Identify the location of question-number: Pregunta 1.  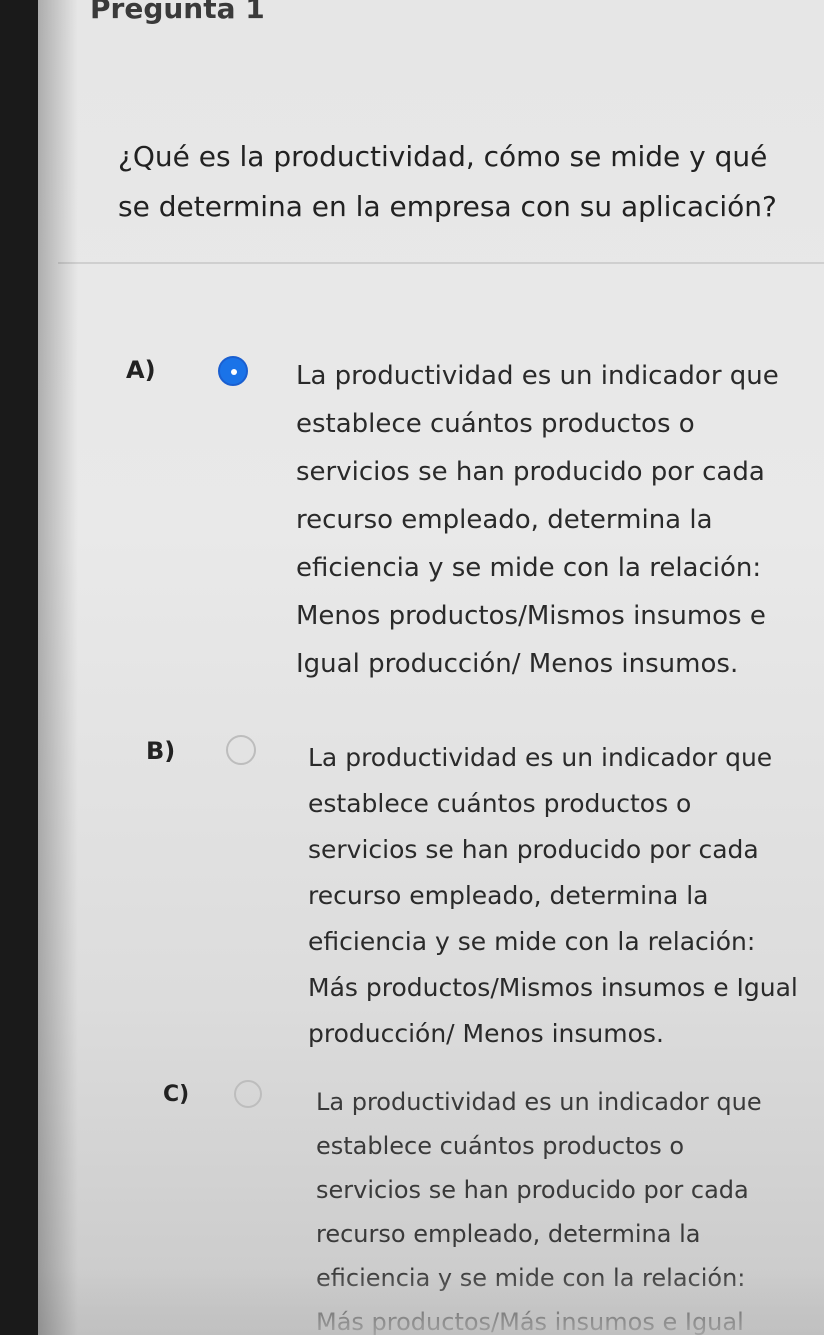
(177, 12).